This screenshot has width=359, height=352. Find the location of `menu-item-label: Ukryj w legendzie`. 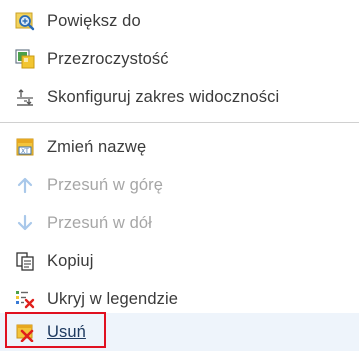

menu-item-label: Ukryj w legendzie is located at coordinates (113, 298).